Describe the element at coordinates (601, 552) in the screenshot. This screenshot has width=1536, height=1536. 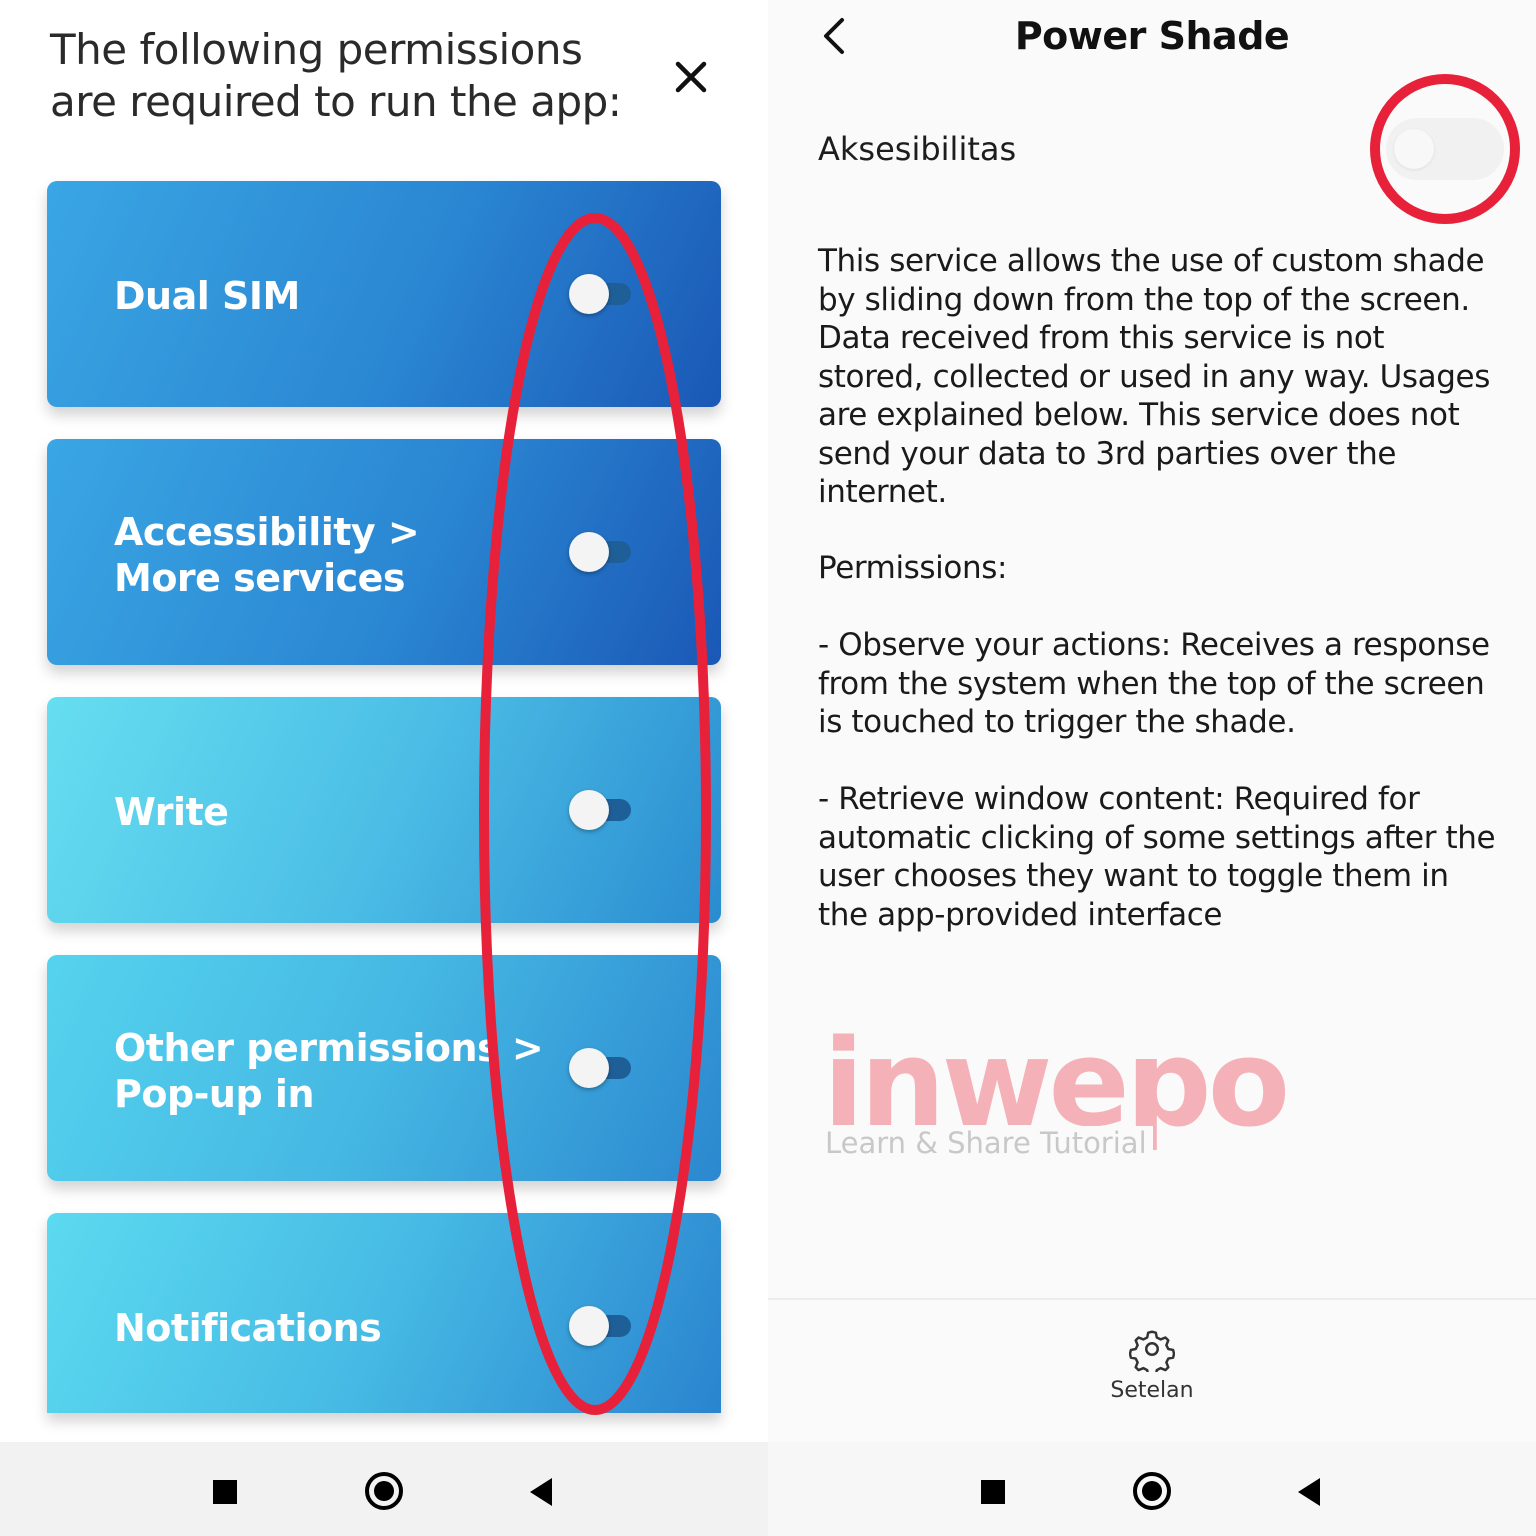
I see `accessibility-toggle` at that location.